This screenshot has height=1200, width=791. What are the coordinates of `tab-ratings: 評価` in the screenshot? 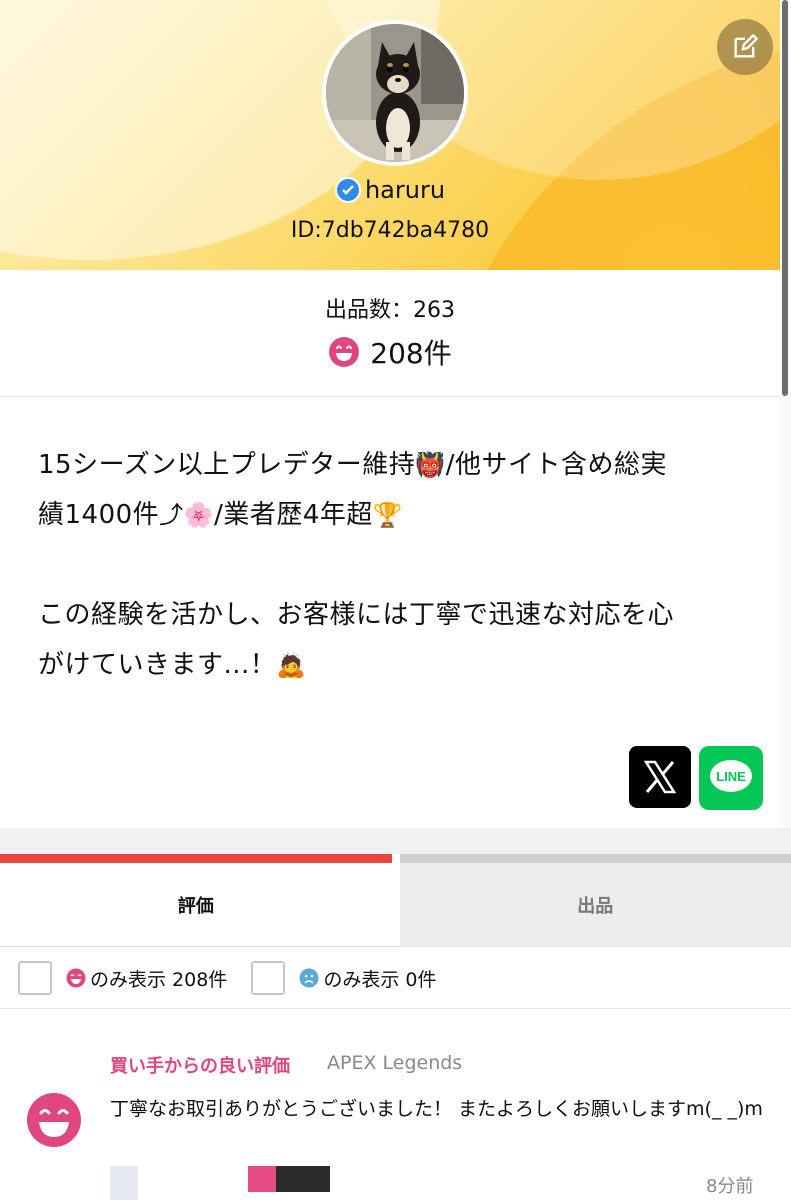 It's located at (196, 900).